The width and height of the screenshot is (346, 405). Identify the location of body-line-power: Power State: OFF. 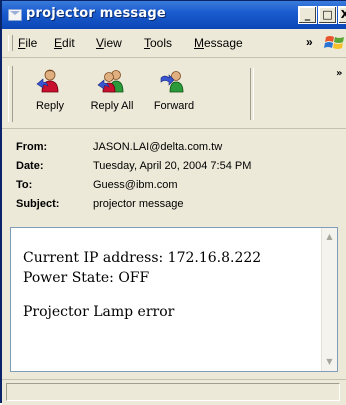
(86, 278).